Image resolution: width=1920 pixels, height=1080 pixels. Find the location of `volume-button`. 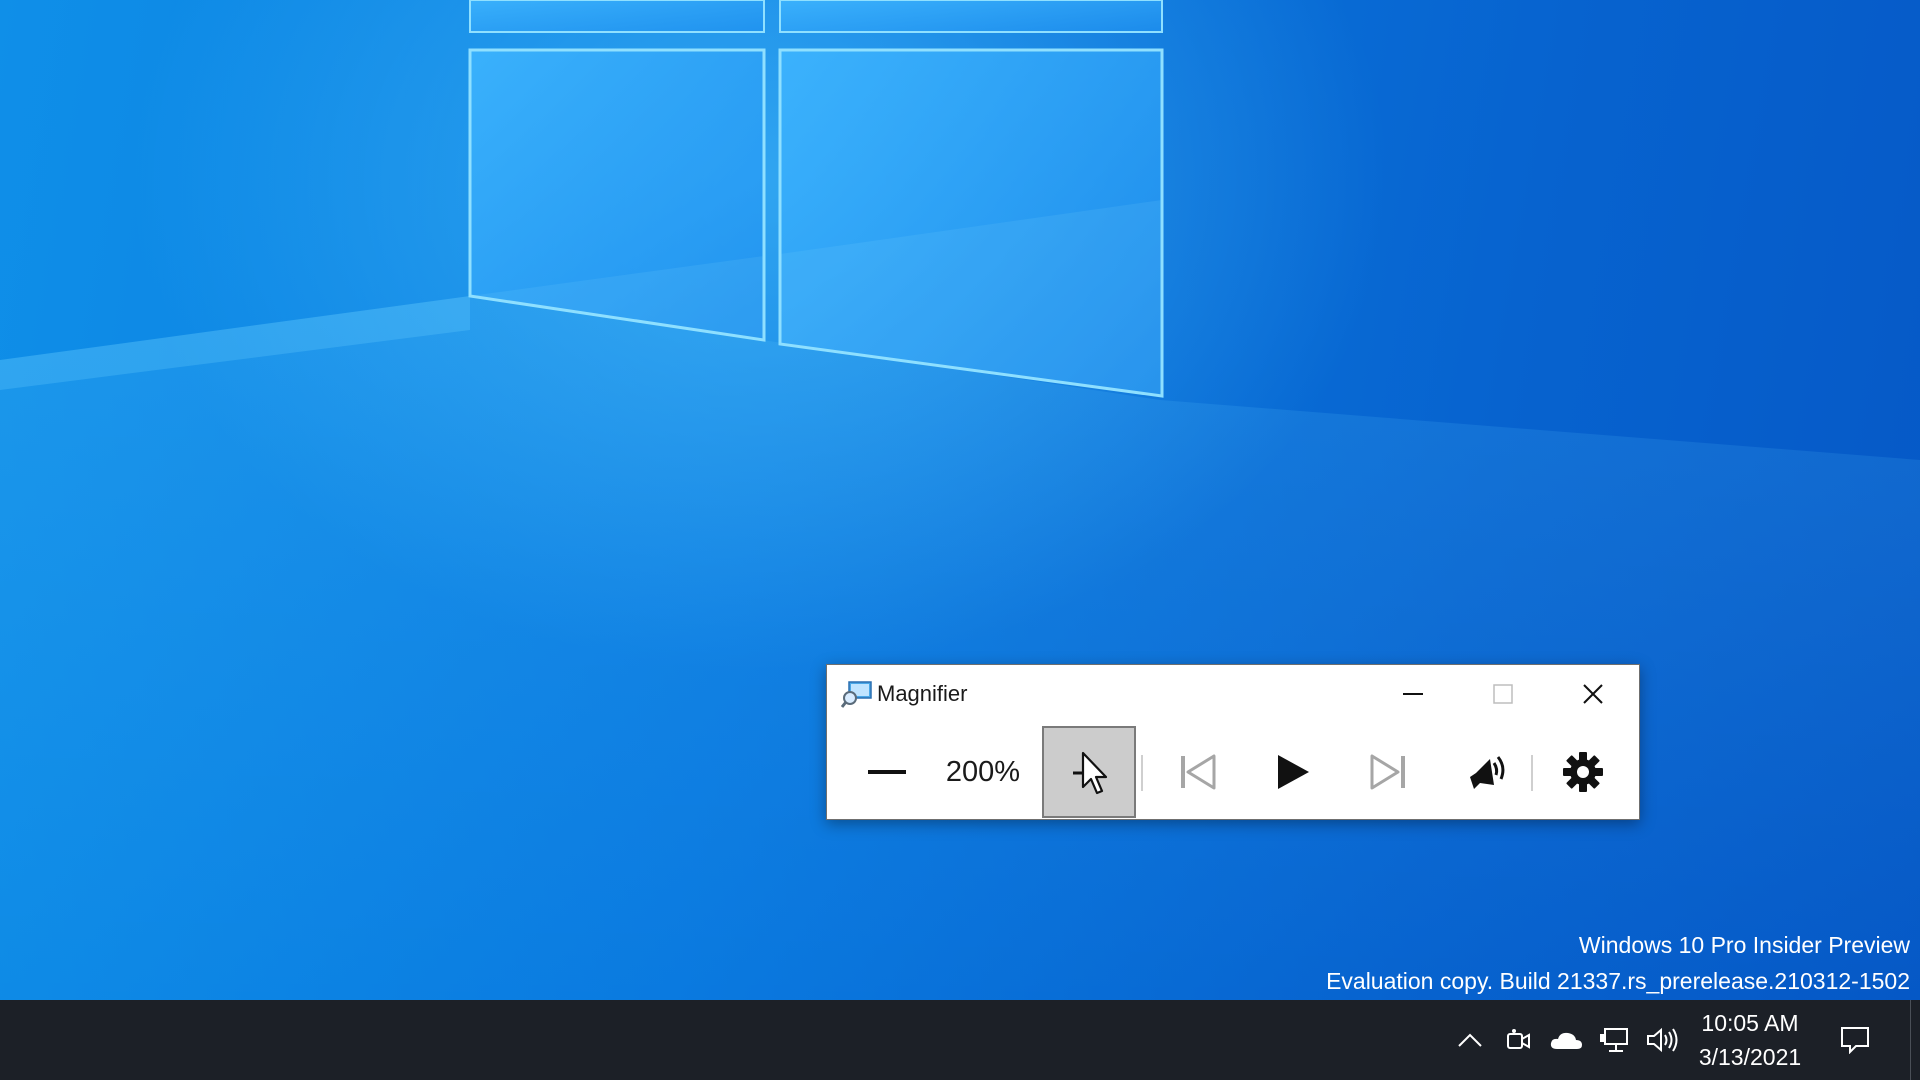

volume-button is located at coordinates (1663, 1040).